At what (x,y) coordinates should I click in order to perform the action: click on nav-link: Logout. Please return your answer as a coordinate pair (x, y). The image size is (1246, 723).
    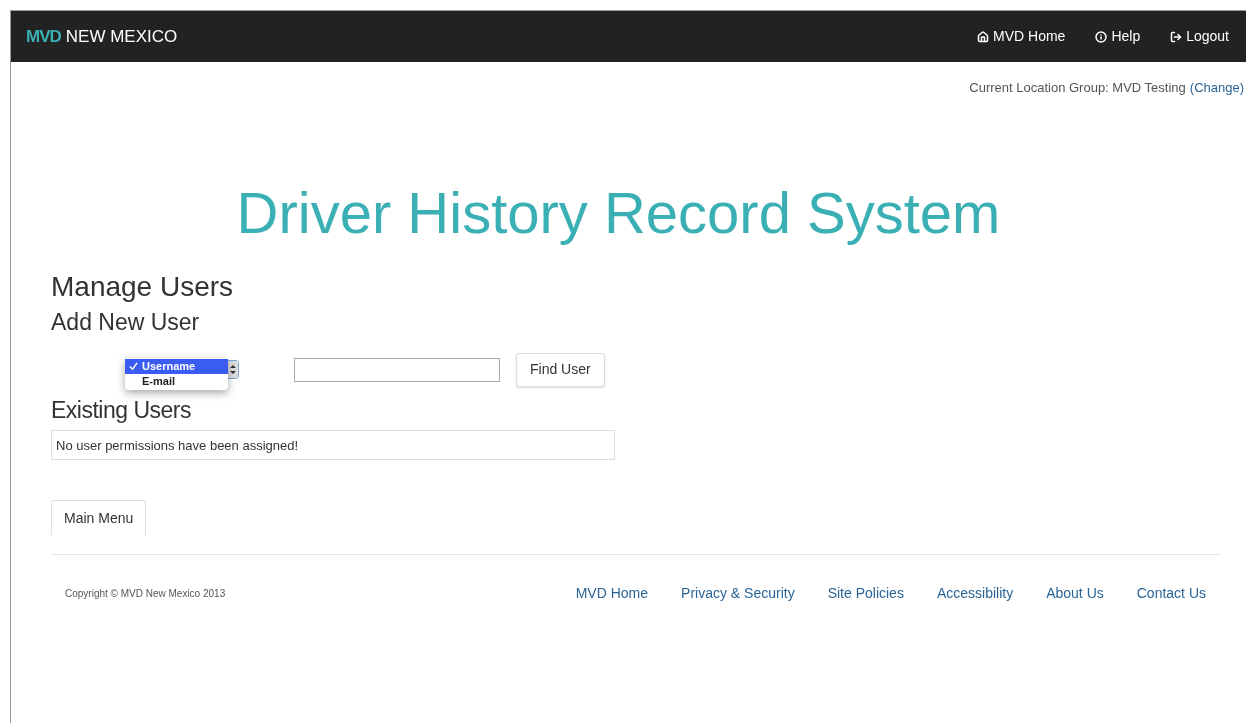
    Looking at the image, I should click on (1199, 36).